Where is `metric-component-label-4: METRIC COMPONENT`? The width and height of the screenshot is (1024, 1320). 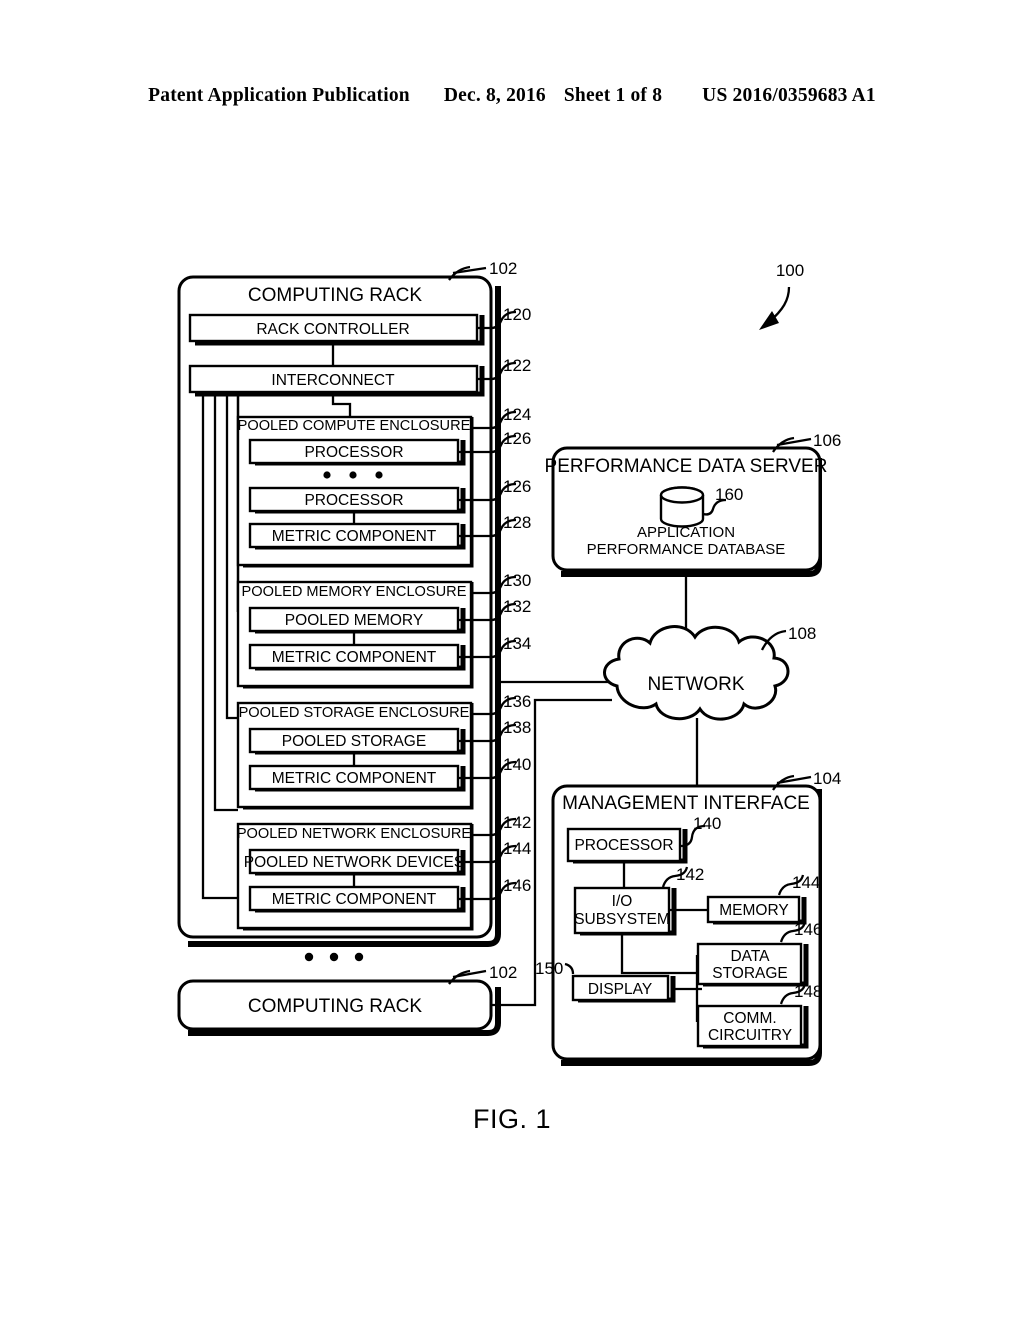
metric-component-label-4: METRIC COMPONENT is located at coordinates (354, 899).